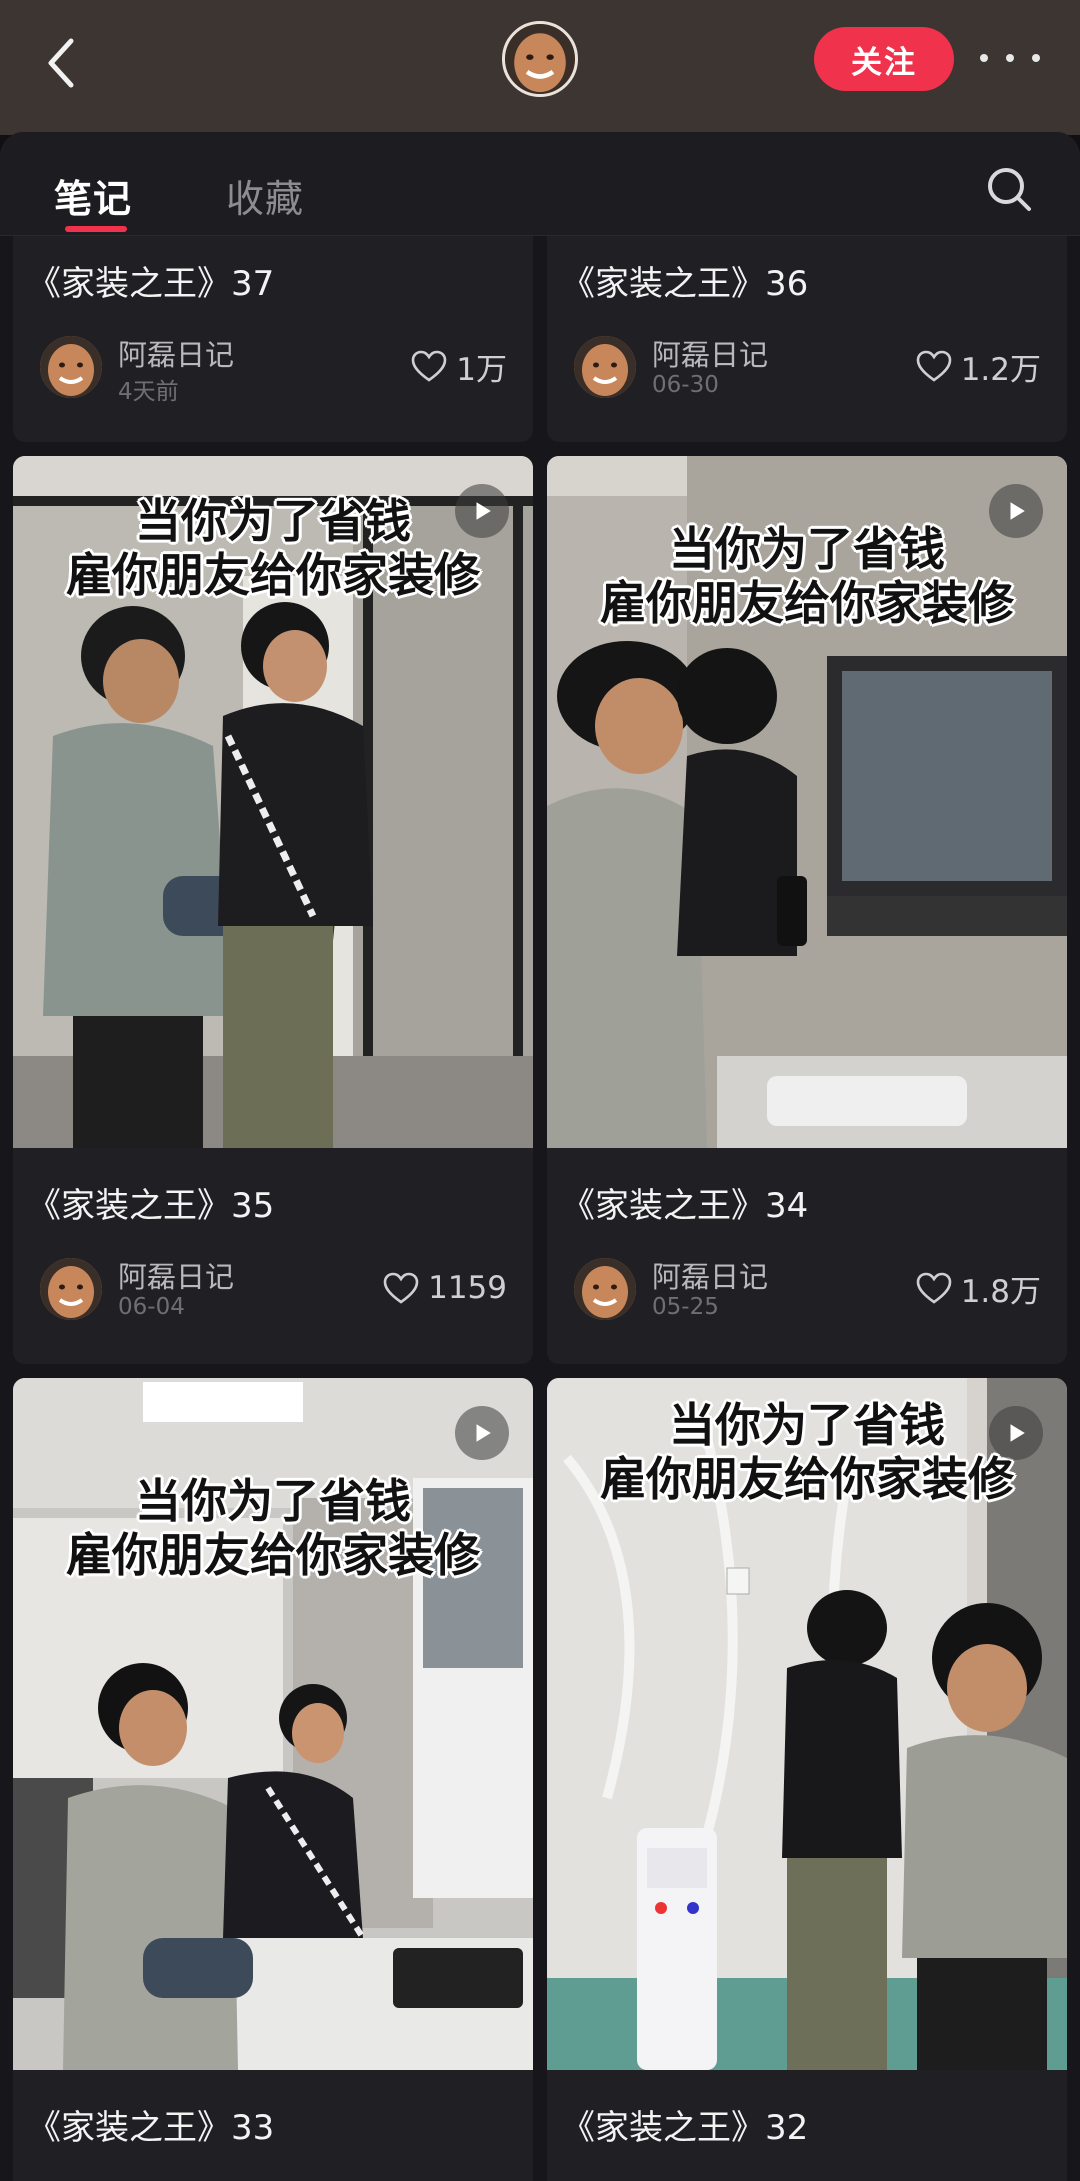  What do you see at coordinates (151, 1307) in the screenshot?
I see `post-date: 06-04` at bounding box center [151, 1307].